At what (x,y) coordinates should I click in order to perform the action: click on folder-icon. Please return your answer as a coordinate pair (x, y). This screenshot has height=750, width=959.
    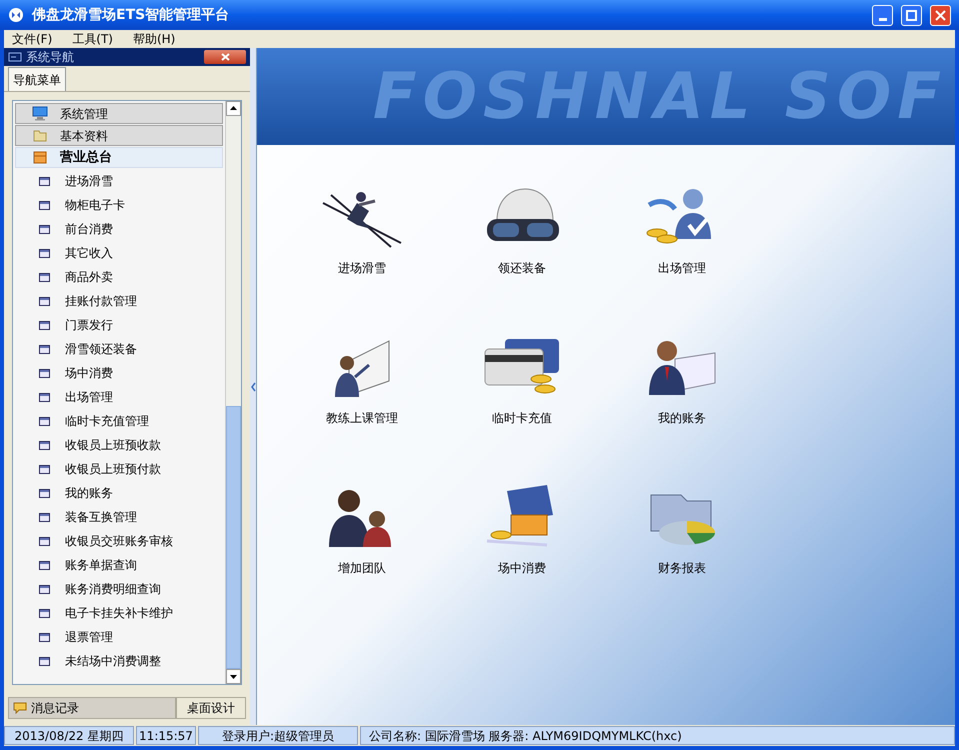
    Looking at the image, I should click on (40, 135).